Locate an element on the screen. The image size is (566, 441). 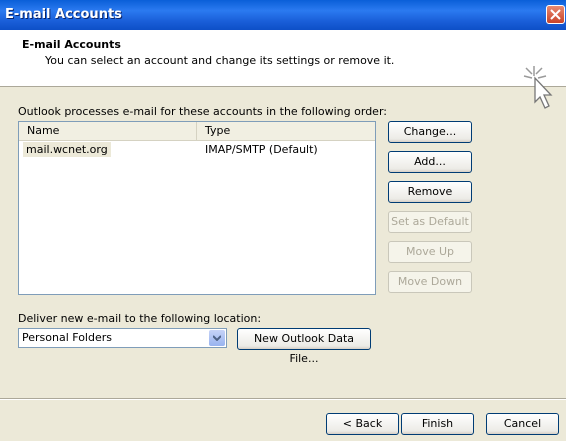
account-name: mail.wcnet.org is located at coordinates (67, 149).